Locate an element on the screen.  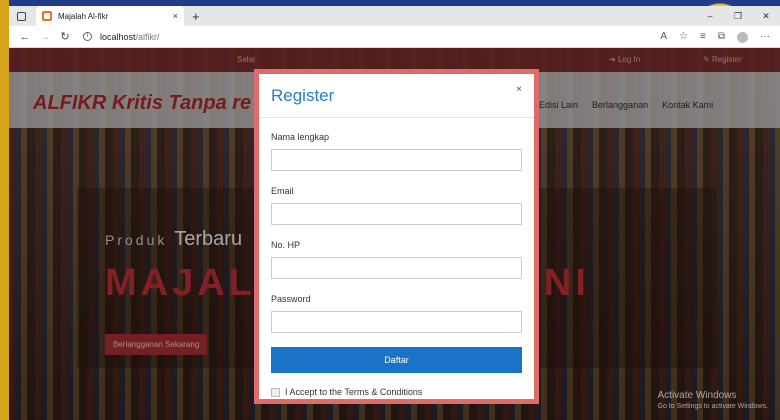
site-info-icon: i is located at coordinates (87, 36).